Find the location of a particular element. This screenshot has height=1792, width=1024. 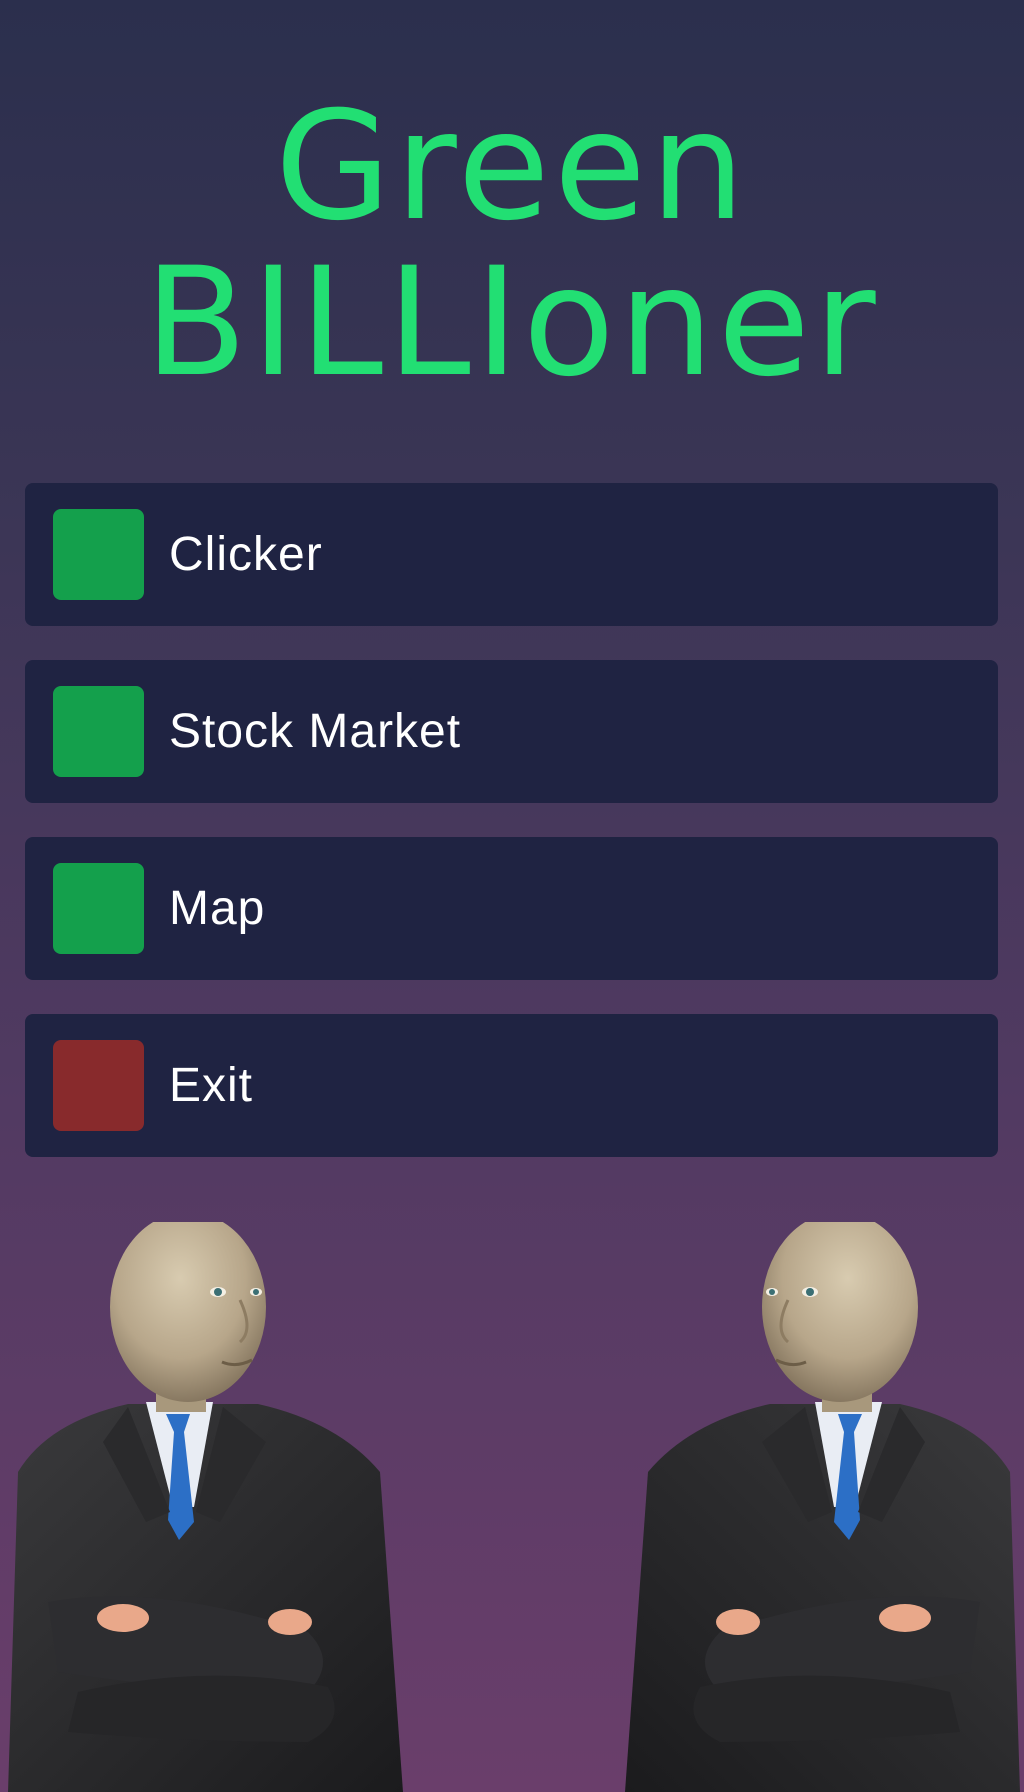

clicker-button: Clicker is located at coordinates (511, 554).